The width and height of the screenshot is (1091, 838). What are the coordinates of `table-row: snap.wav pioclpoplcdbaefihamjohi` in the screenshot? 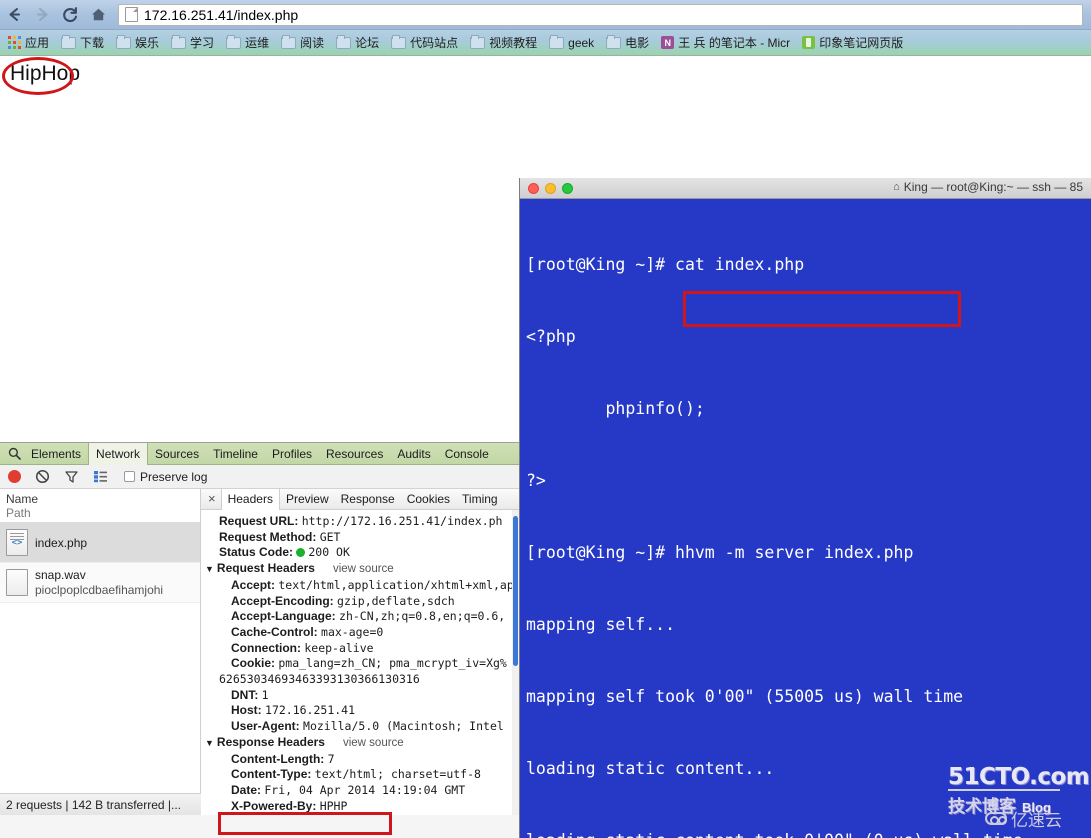 It's located at (100, 583).